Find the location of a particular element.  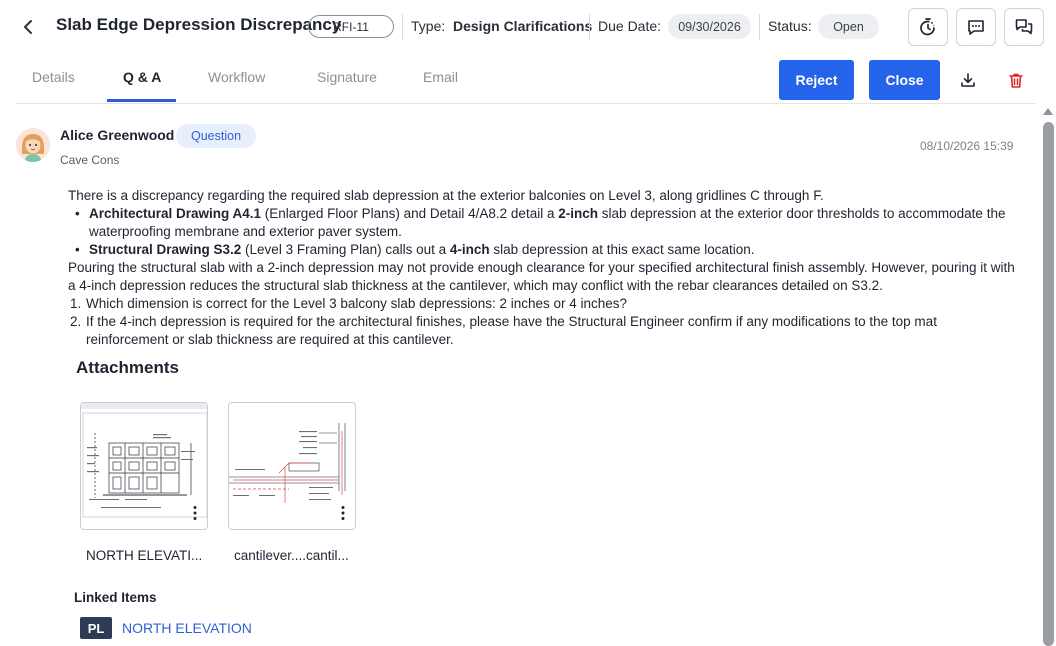

due-date-value: 09/30/2026 is located at coordinates (709, 26).